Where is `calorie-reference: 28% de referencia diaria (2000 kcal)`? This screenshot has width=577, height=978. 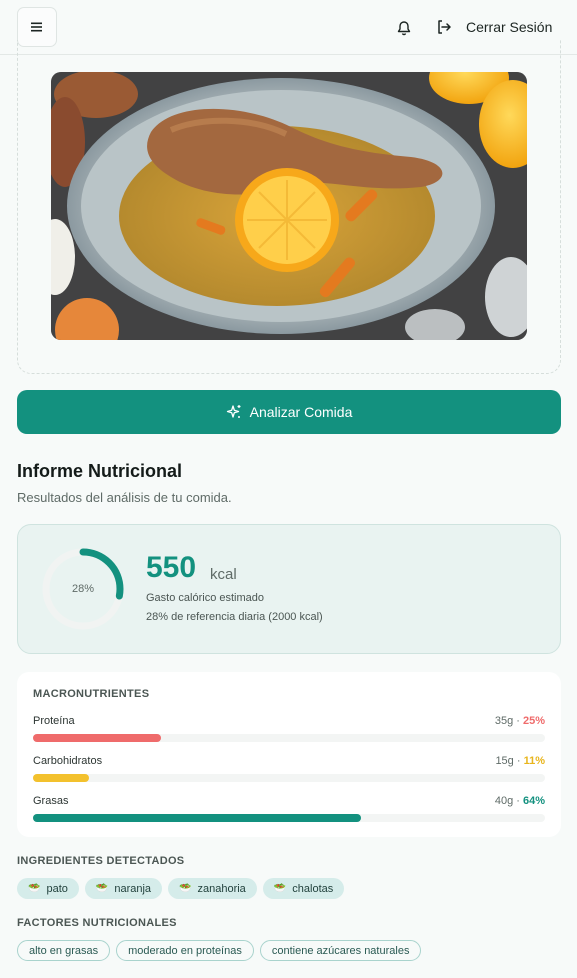
calorie-reference: 28% de referencia diaria (2000 kcal) is located at coordinates (234, 617).